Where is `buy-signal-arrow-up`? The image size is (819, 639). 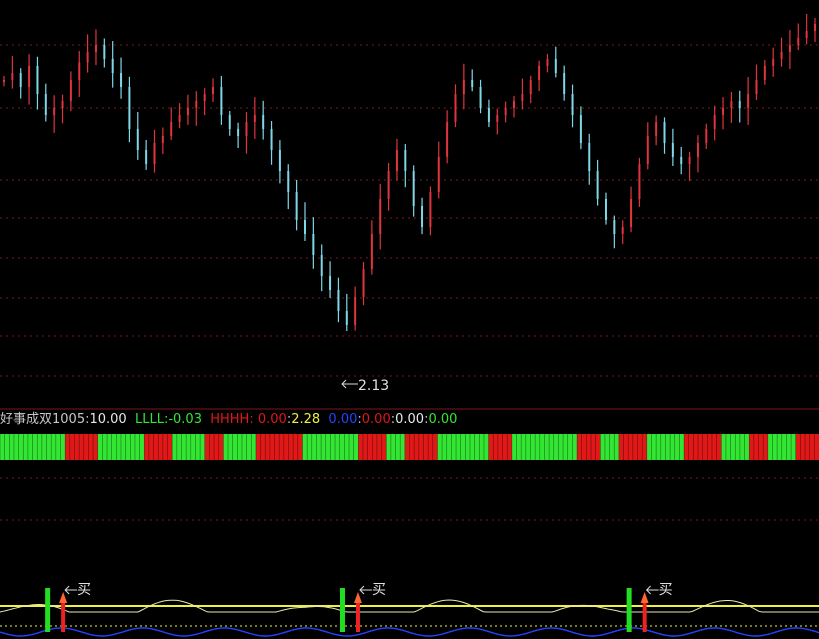 buy-signal-arrow-up is located at coordinates (644, 597).